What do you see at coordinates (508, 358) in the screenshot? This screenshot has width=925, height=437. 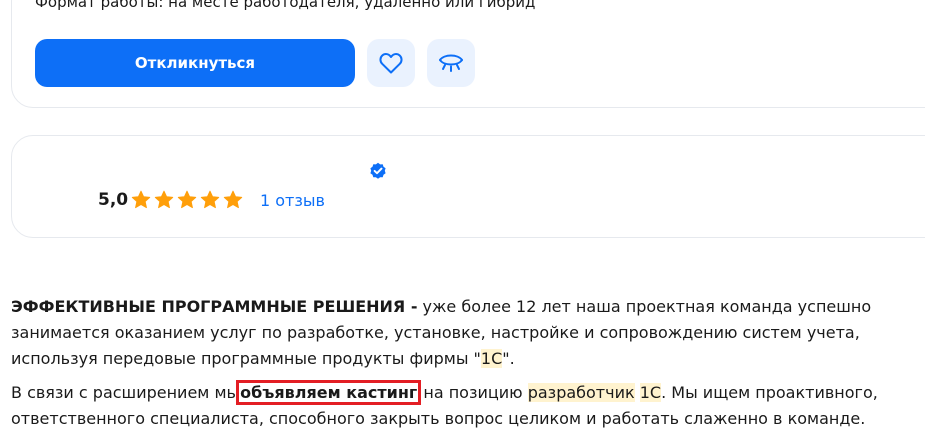 I see `description-text: ".` at bounding box center [508, 358].